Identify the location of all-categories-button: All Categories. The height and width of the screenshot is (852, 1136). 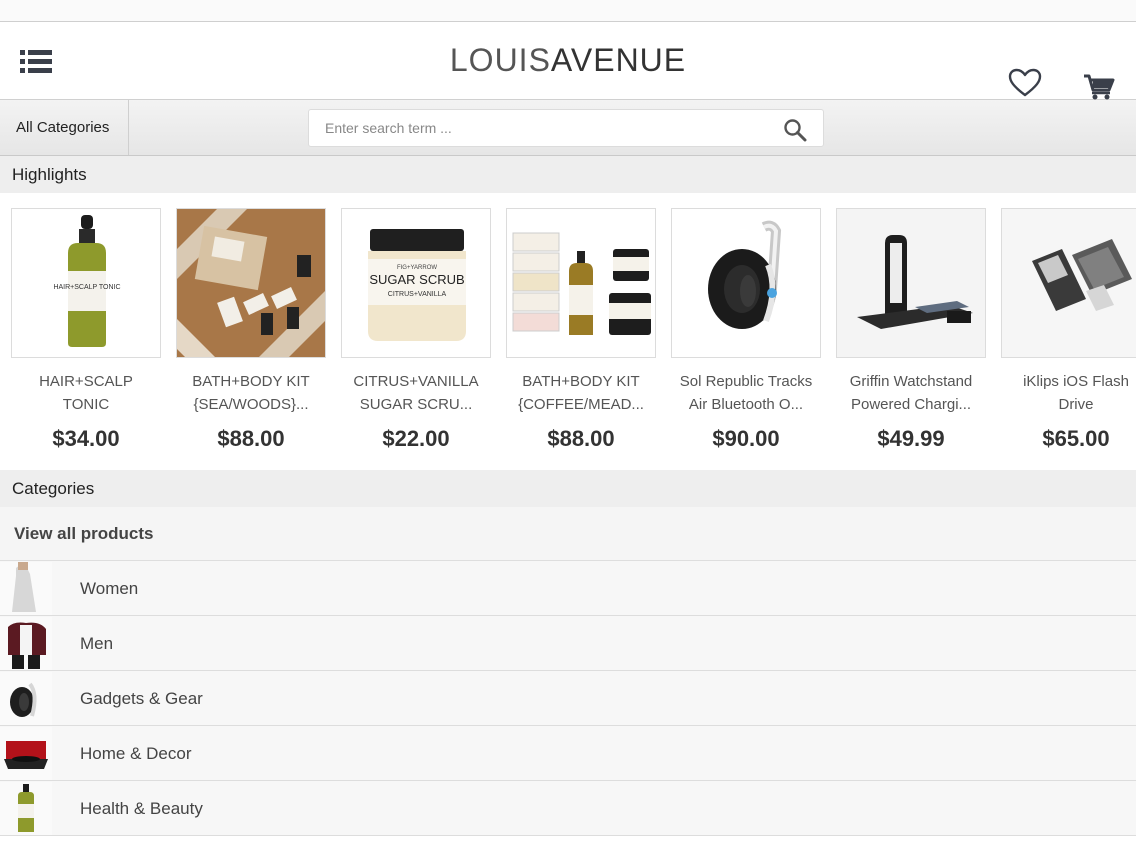
(64, 127).